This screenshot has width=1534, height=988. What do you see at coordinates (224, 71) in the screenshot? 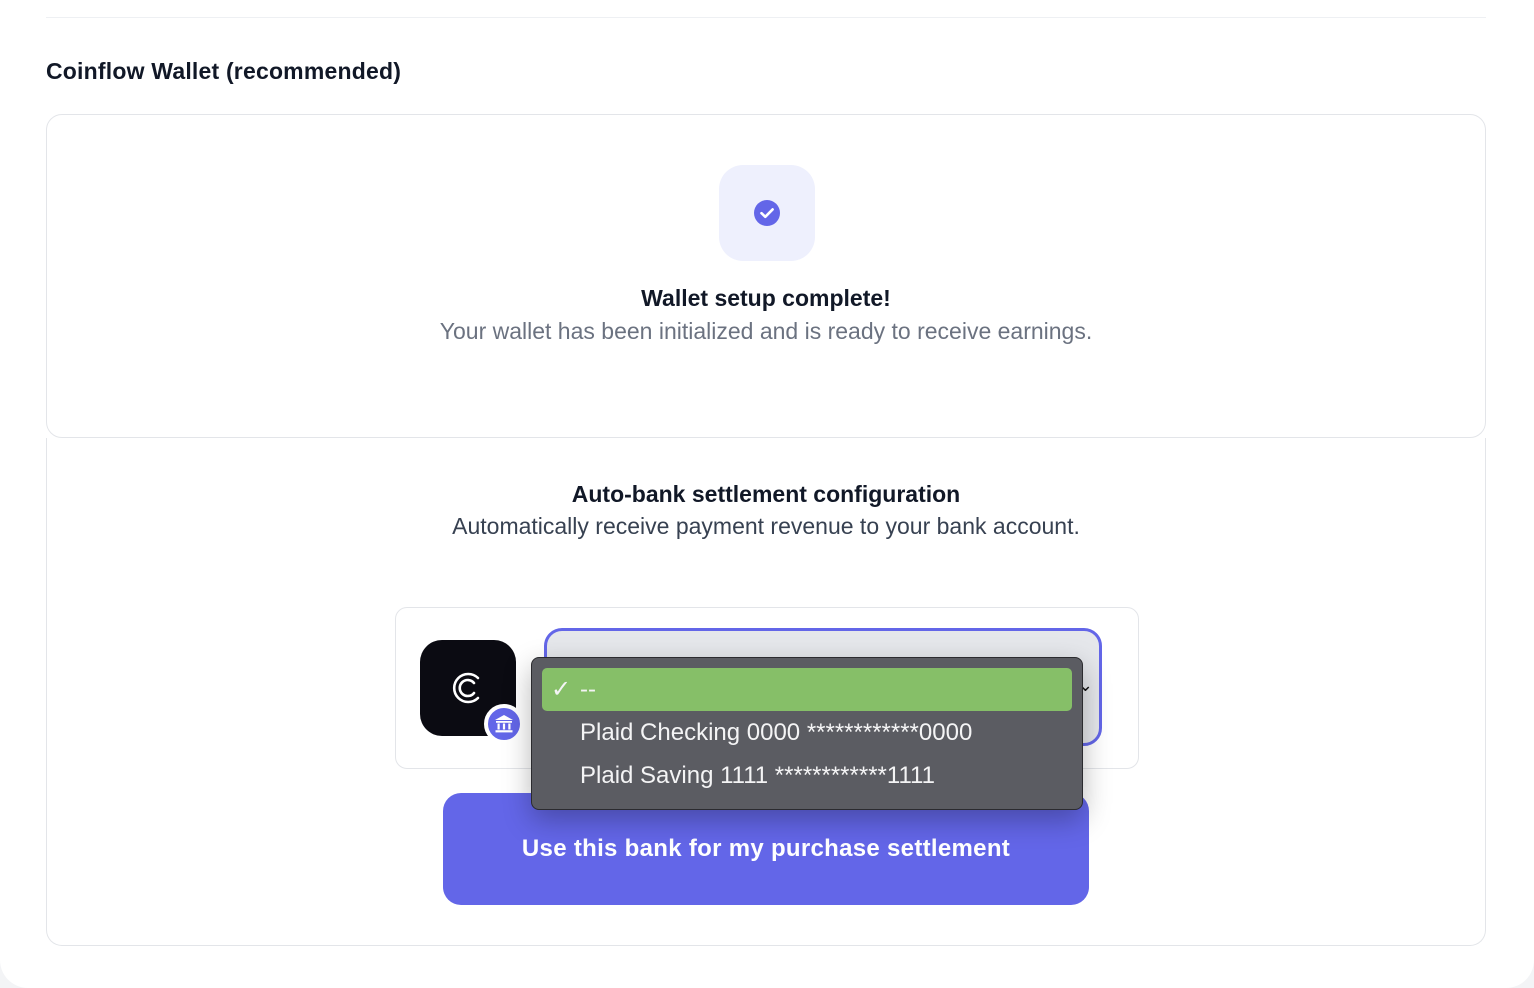
I see `section-title: Coinflow Wallet (recommended)` at bounding box center [224, 71].